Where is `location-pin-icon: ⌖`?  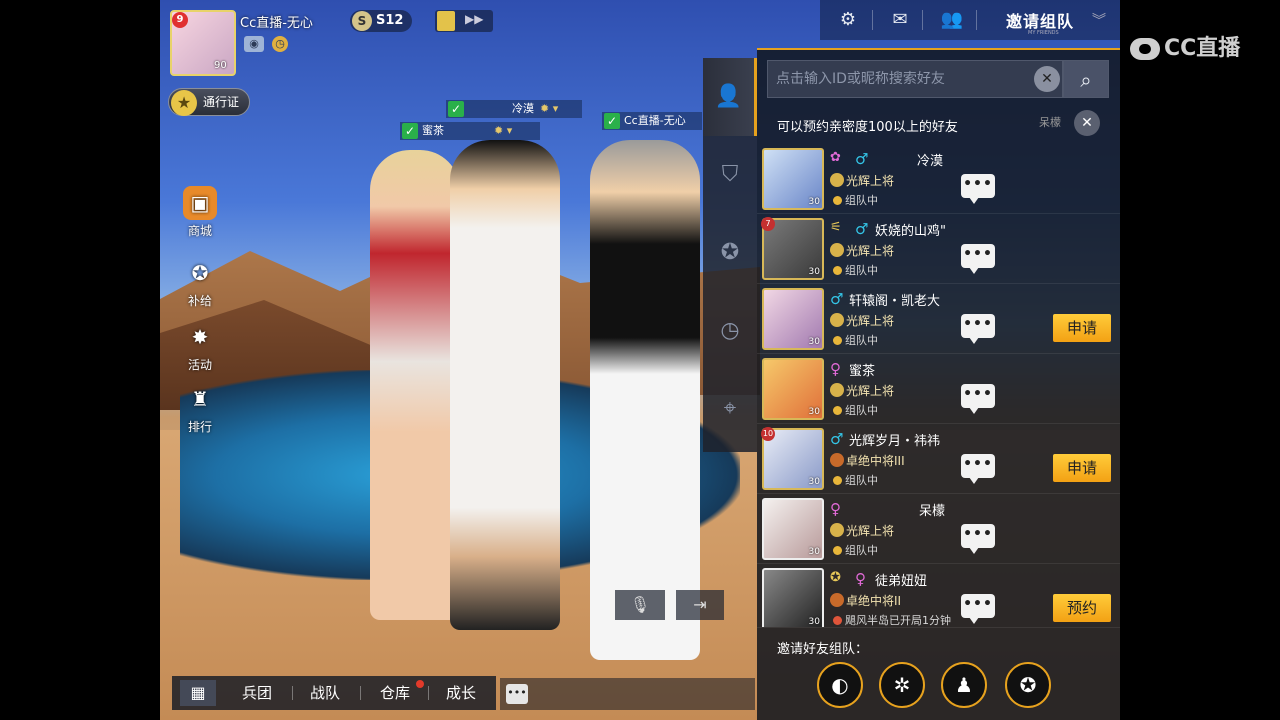 location-pin-icon: ⌖ is located at coordinates (730, 408).